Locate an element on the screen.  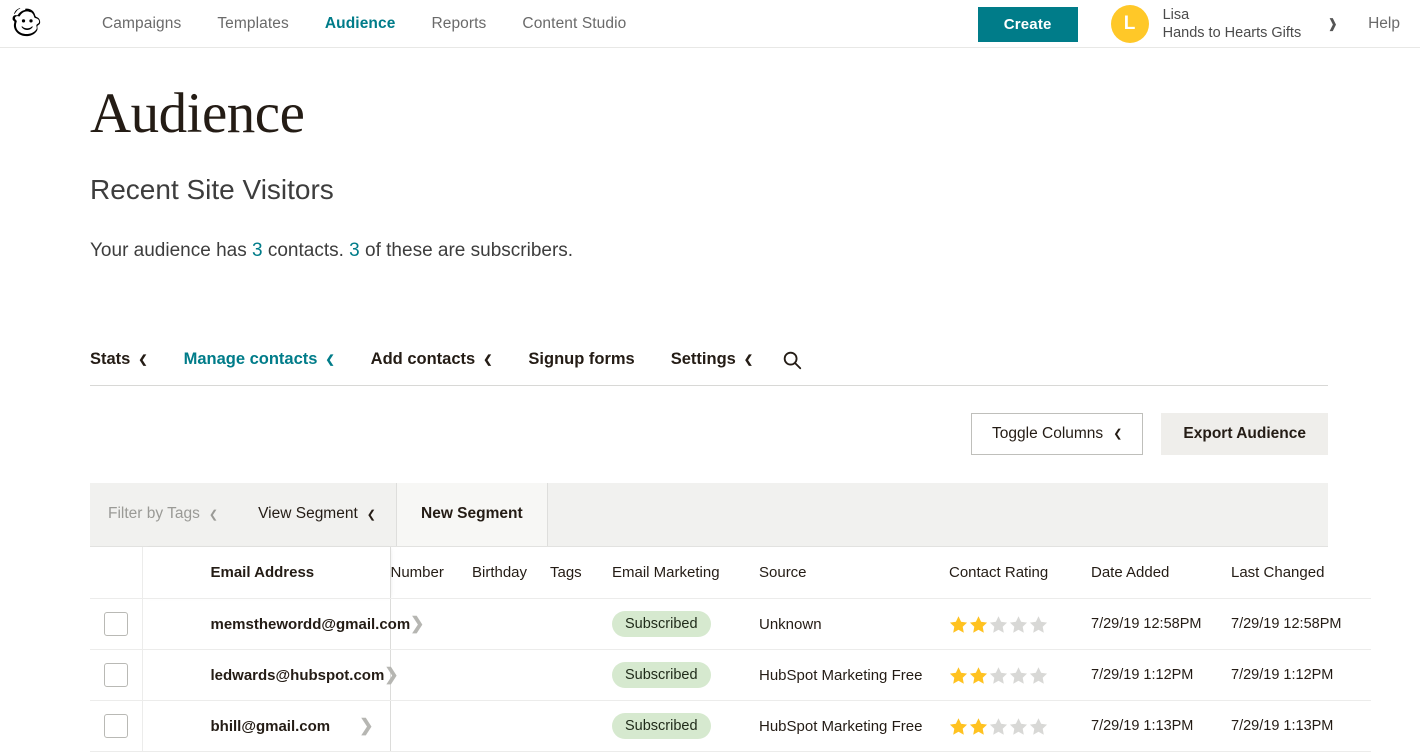
filter-by-tags-dropdown: Filter by Tags ❮ is located at coordinates (164, 514).